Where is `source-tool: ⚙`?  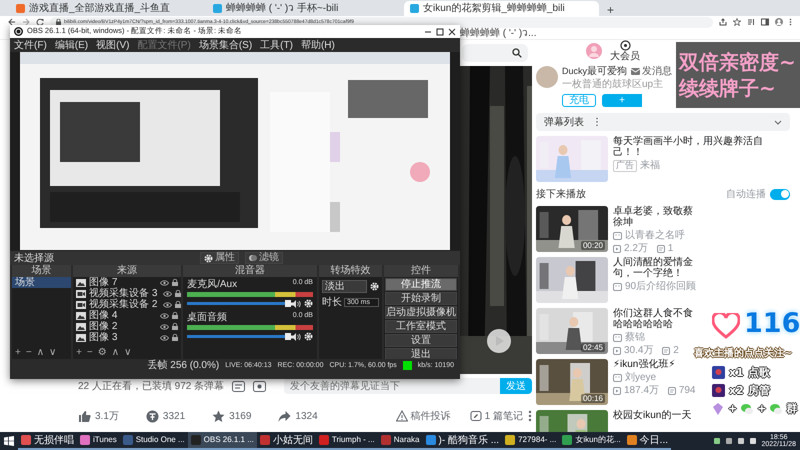 source-tool: ⚙ is located at coordinates (102, 353).